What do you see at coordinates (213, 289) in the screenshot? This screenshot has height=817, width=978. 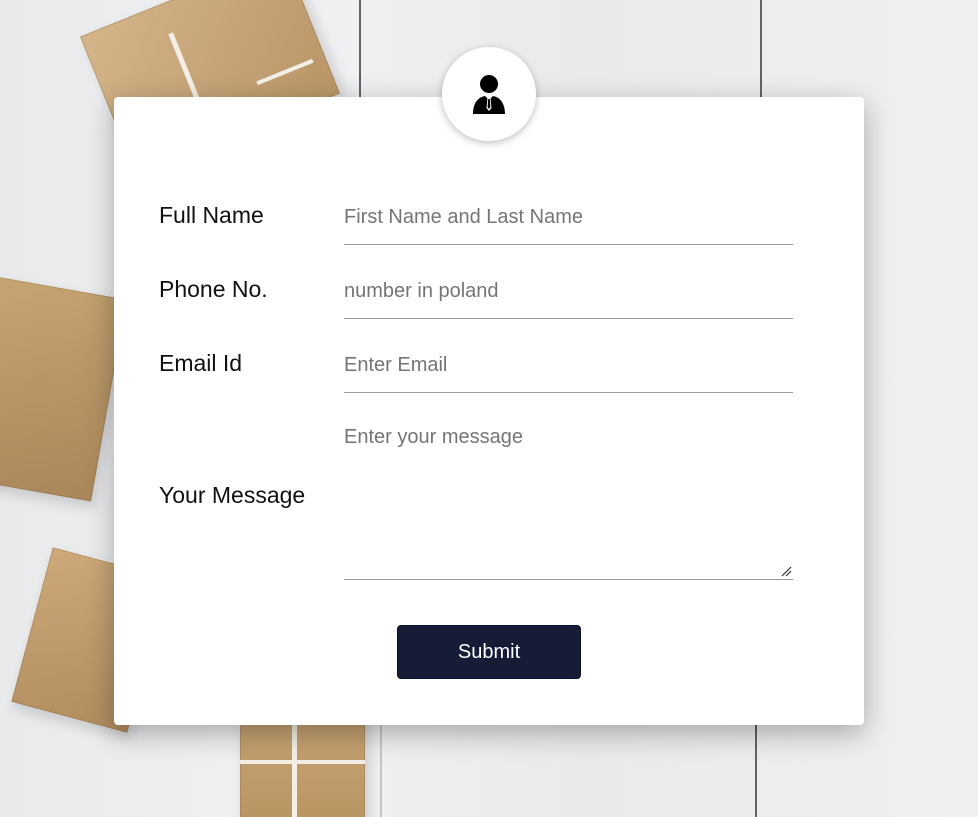 I see `phone-label: Phone No.` at bounding box center [213, 289].